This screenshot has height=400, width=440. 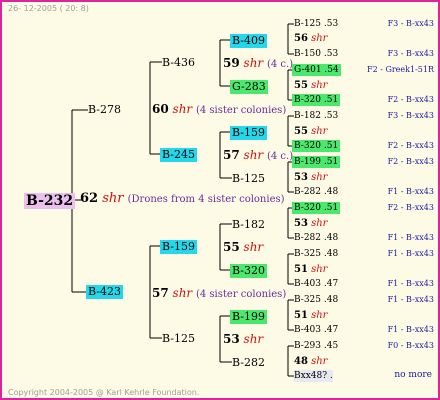 I want to click on gen3-node-1: B-409, so click(x=248, y=41).